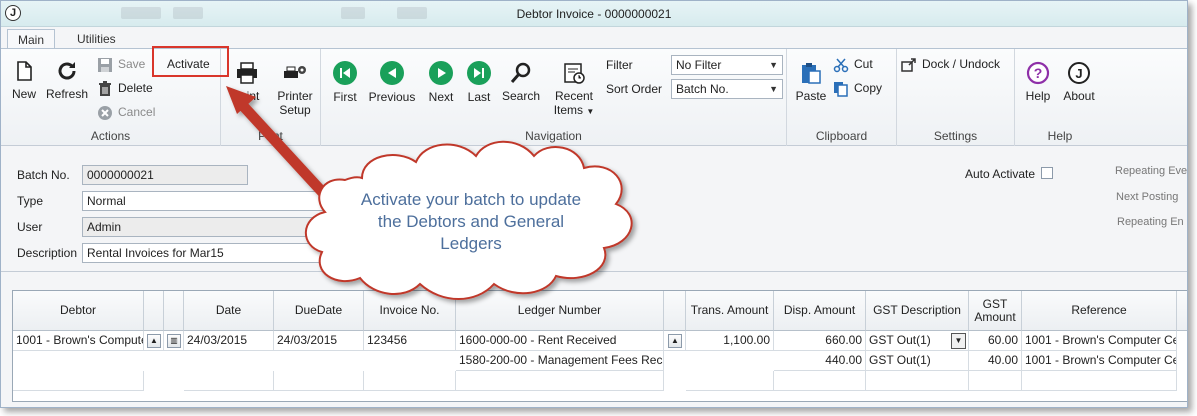 This screenshot has width=1197, height=416. What do you see at coordinates (207, 227) in the screenshot?
I see `user-field: Admin` at bounding box center [207, 227].